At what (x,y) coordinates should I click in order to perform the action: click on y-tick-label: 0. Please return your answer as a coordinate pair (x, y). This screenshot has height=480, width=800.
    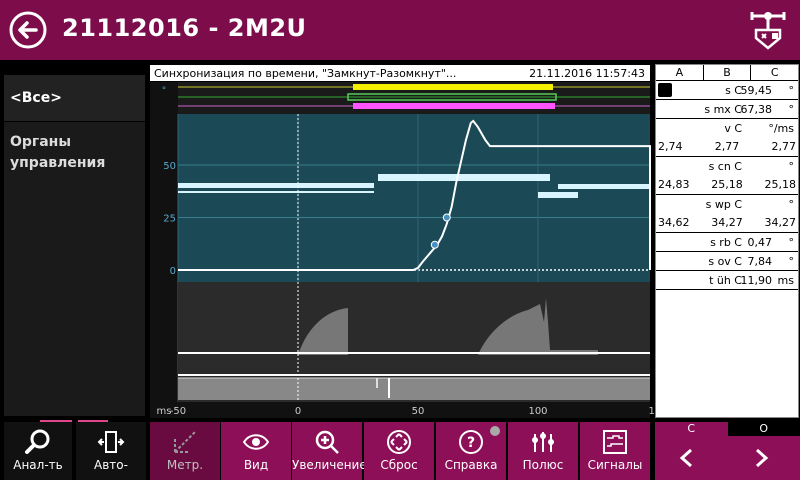
    Looking at the image, I should click on (173, 271).